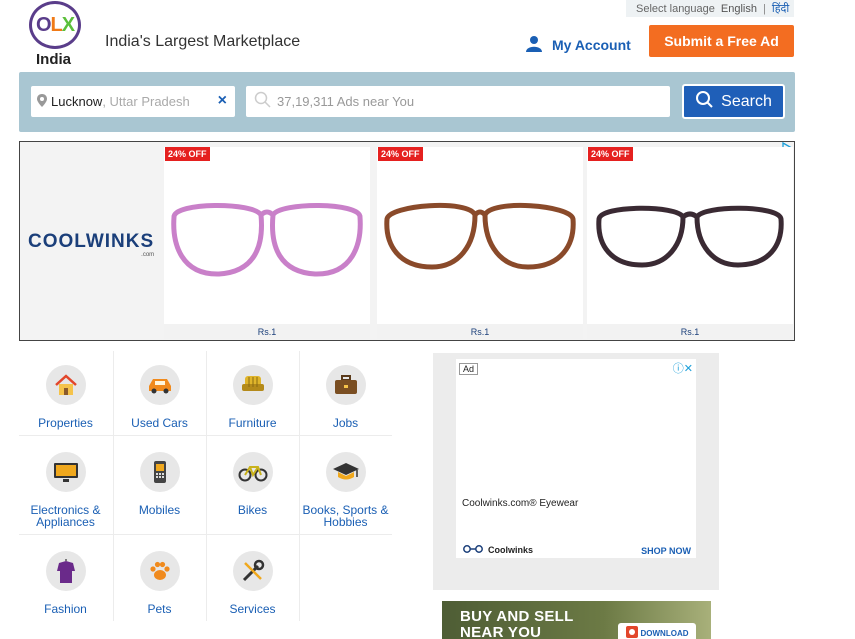 The height and width of the screenshot is (639, 855). Describe the element at coordinates (252, 571) in the screenshot. I see `tools-icon` at that location.